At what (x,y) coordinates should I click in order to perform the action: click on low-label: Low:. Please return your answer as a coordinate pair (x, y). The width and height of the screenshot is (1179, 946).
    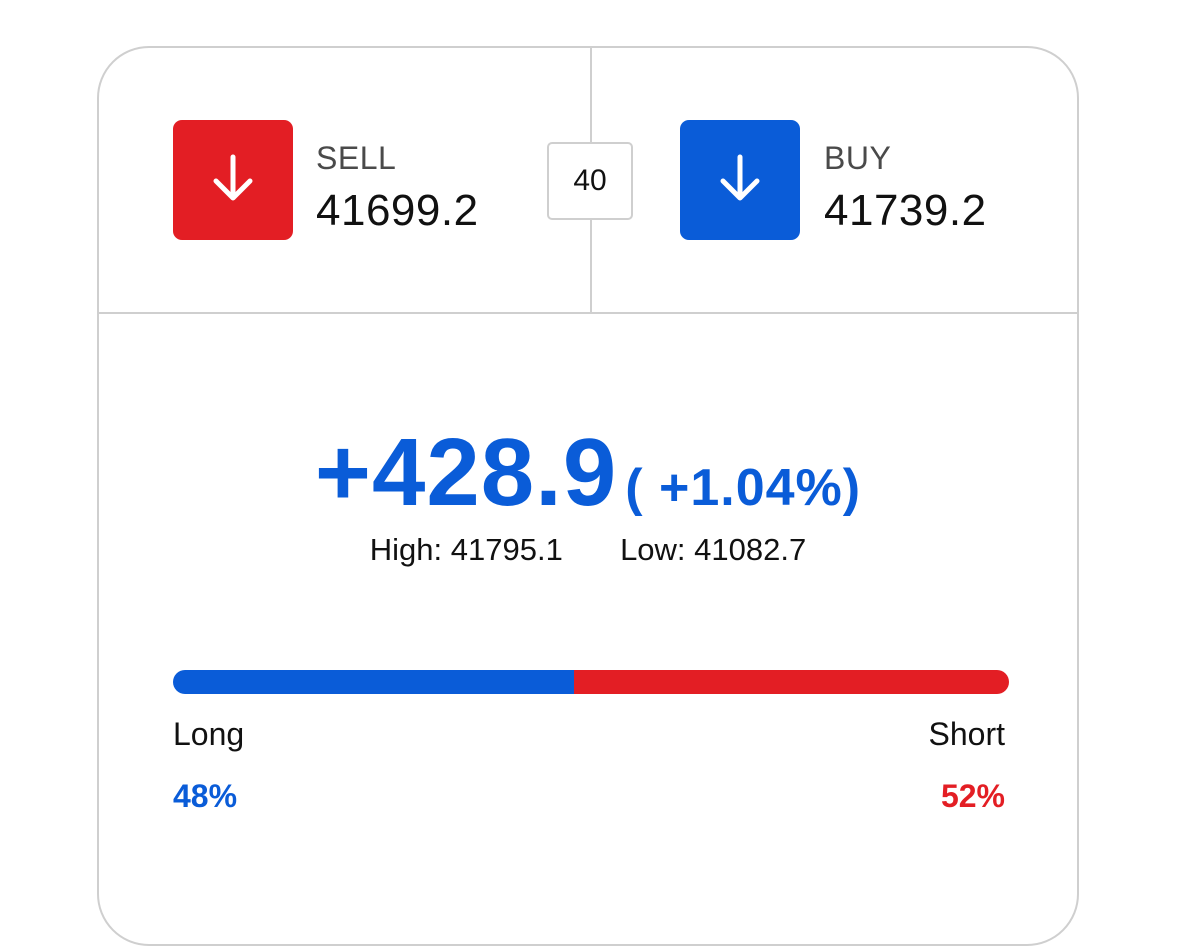
    Looking at the image, I should click on (653, 549).